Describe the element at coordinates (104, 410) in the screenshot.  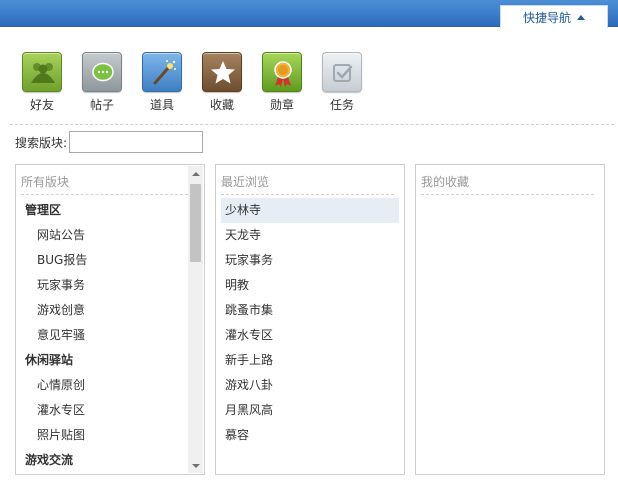
I see `forum-item: 灌水专区` at that location.